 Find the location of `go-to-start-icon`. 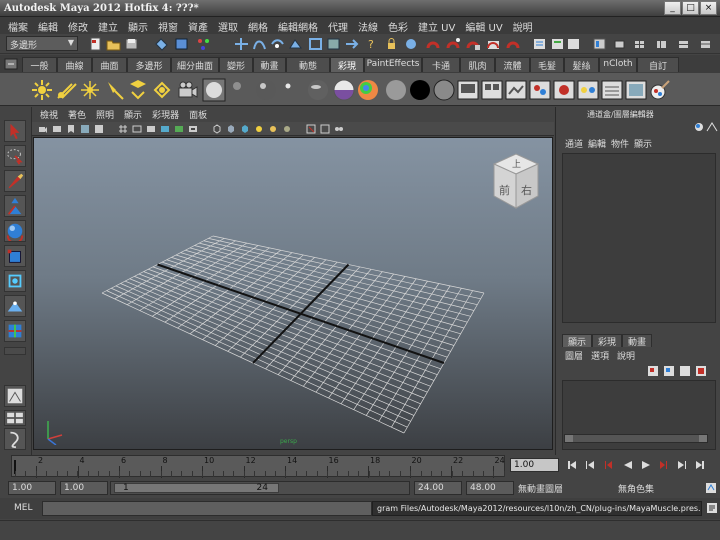

go-to-start-icon is located at coordinates (572, 465).